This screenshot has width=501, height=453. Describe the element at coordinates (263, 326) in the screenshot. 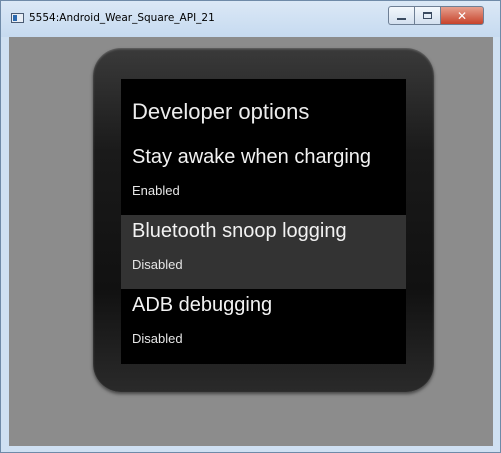

I see `option-adb-debugging: ADB debugging Disabled` at that location.